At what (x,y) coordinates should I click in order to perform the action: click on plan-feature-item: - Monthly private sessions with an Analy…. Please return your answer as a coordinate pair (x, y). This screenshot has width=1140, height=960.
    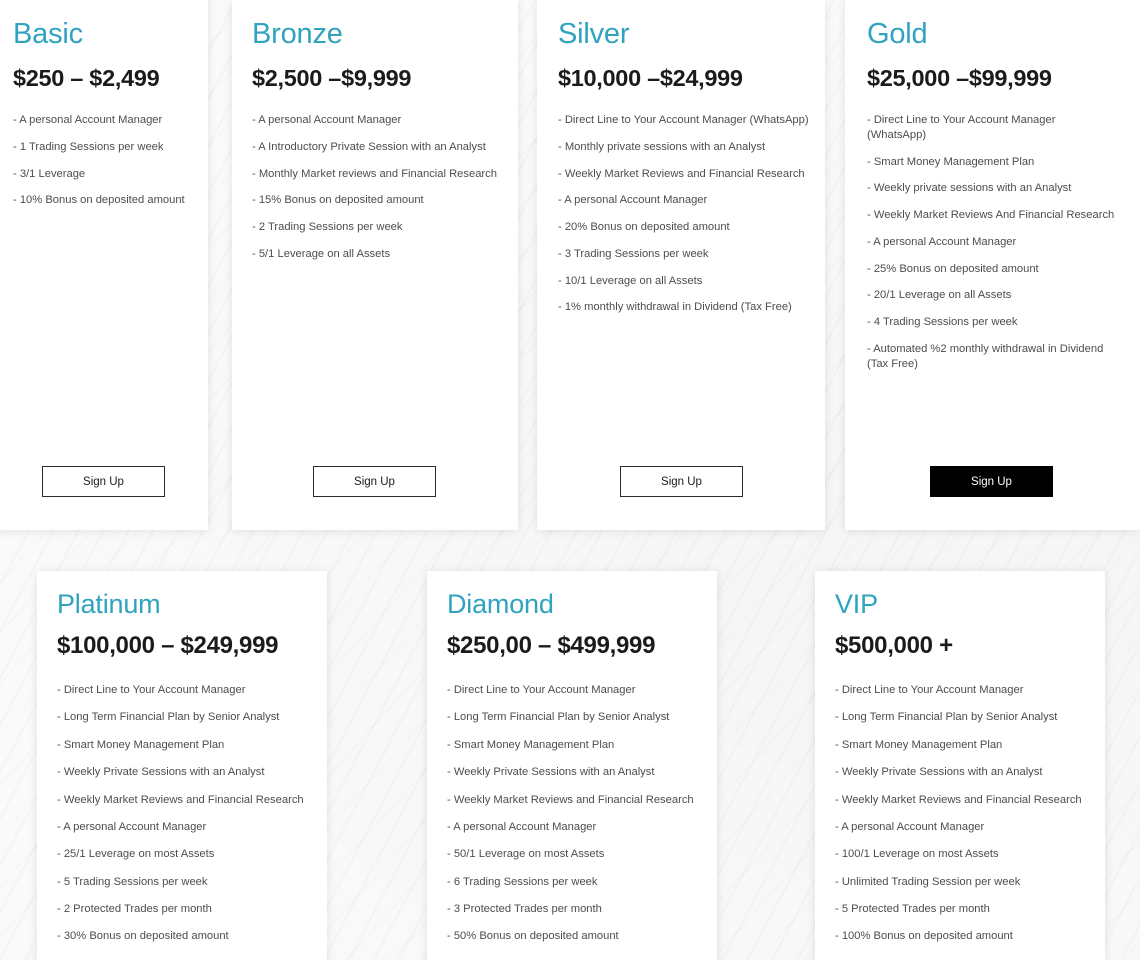
    Looking at the image, I should click on (662, 146).